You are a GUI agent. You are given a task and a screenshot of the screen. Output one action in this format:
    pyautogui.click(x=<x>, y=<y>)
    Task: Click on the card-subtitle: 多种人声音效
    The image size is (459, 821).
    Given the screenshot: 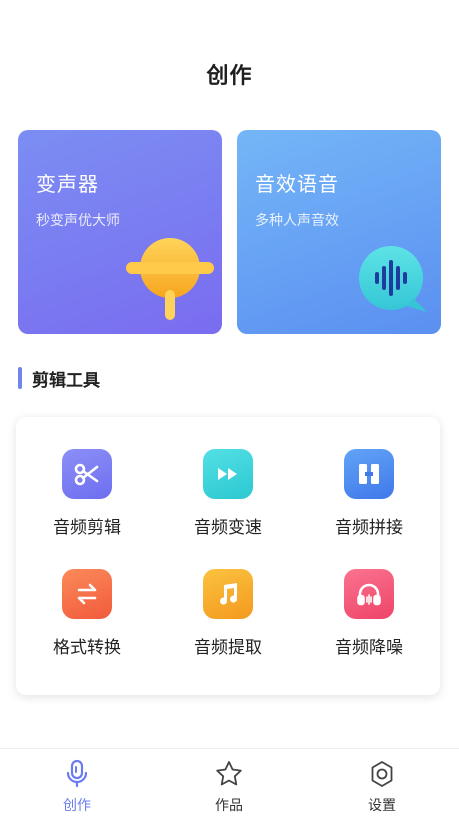 What is the action you would take?
    pyautogui.click(x=297, y=221)
    